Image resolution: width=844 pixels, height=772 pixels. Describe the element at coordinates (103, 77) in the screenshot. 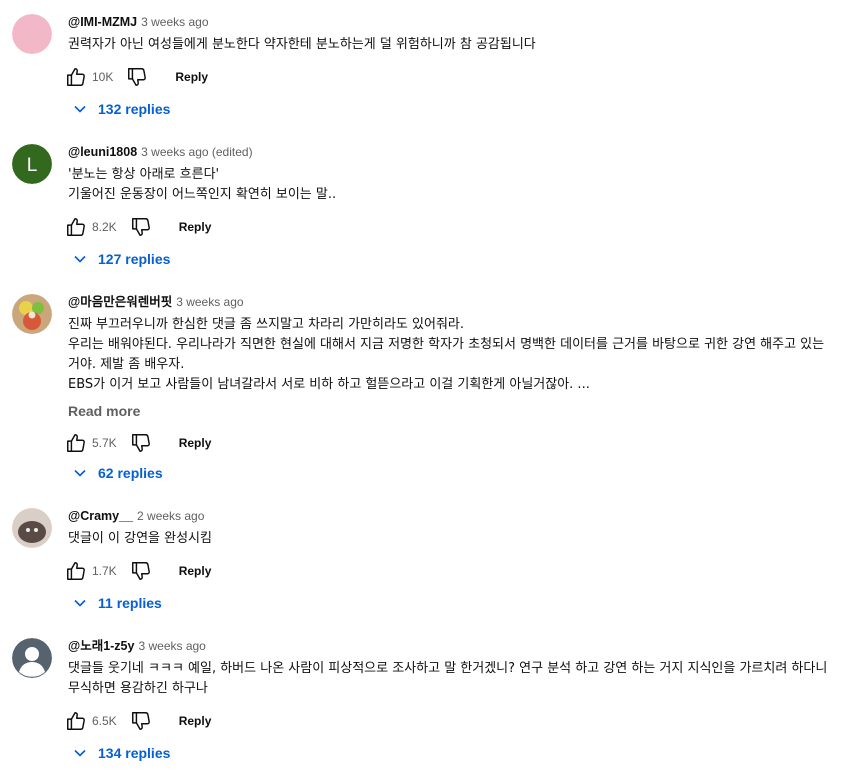

I see `like-count: 10K` at that location.